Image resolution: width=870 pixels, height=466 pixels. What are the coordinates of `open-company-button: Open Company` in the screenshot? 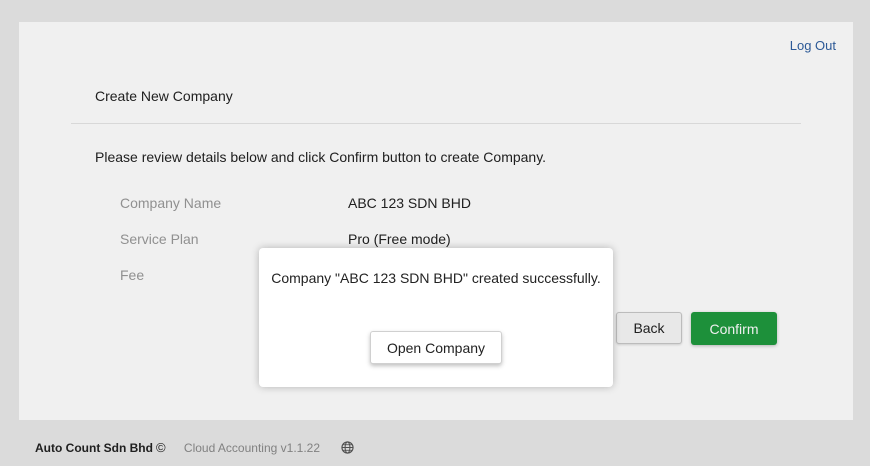 It's located at (436, 347).